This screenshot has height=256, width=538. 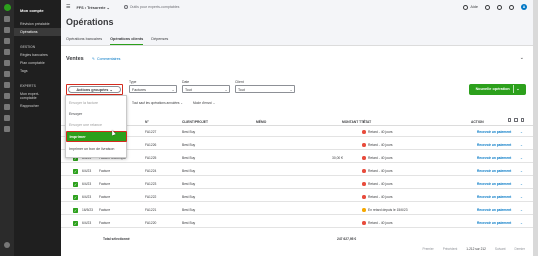 I want to click on page-title: Opérations, so click(x=90, y=22).